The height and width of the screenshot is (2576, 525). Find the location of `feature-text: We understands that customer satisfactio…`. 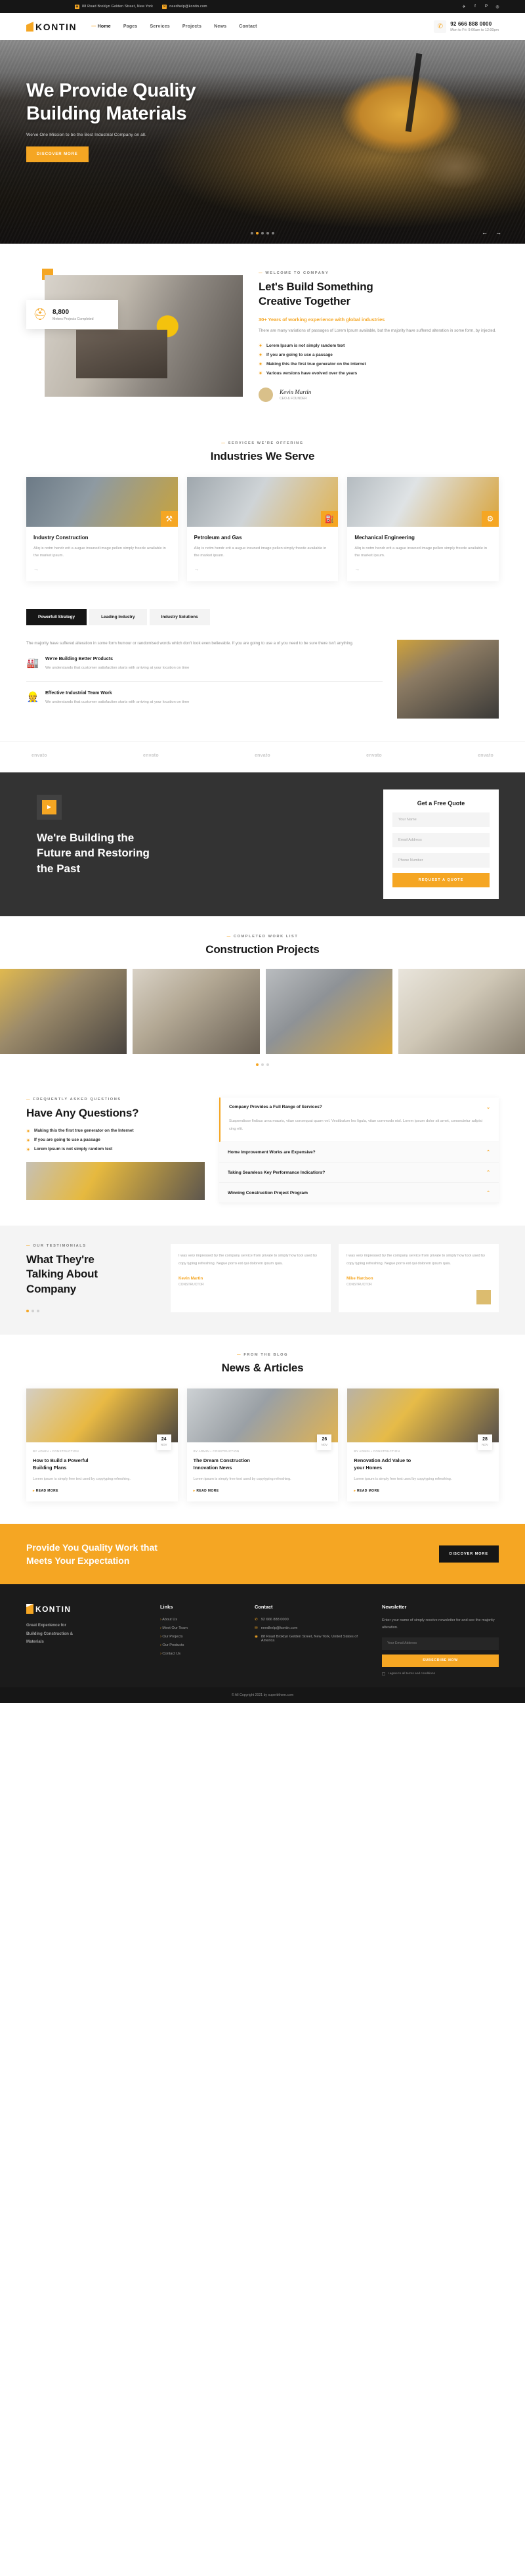

feature-text: We understands that customer satisfactio… is located at coordinates (117, 703).